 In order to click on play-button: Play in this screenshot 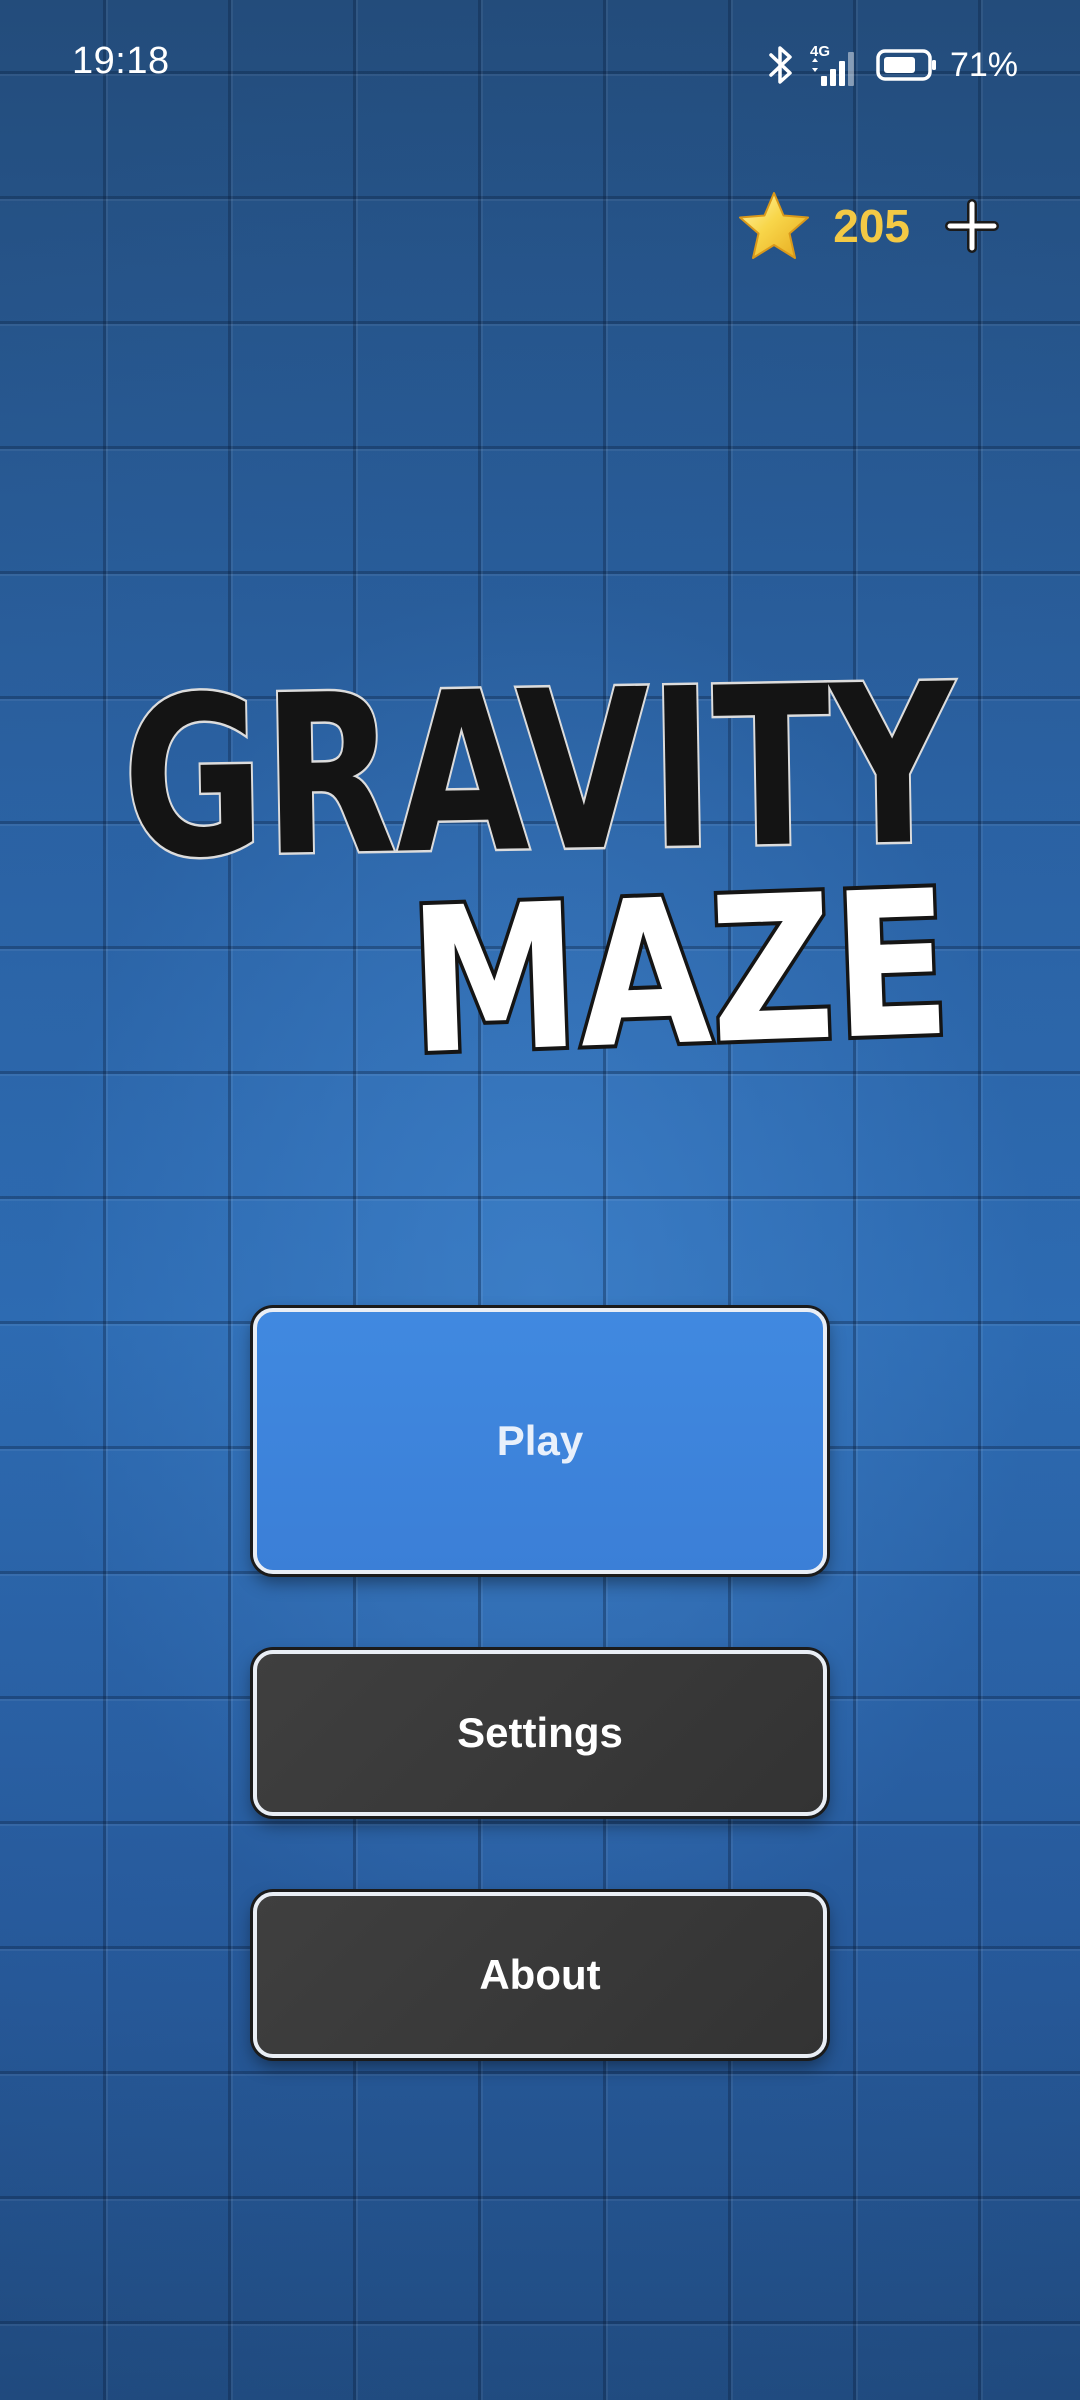, I will do `click(540, 1441)`.